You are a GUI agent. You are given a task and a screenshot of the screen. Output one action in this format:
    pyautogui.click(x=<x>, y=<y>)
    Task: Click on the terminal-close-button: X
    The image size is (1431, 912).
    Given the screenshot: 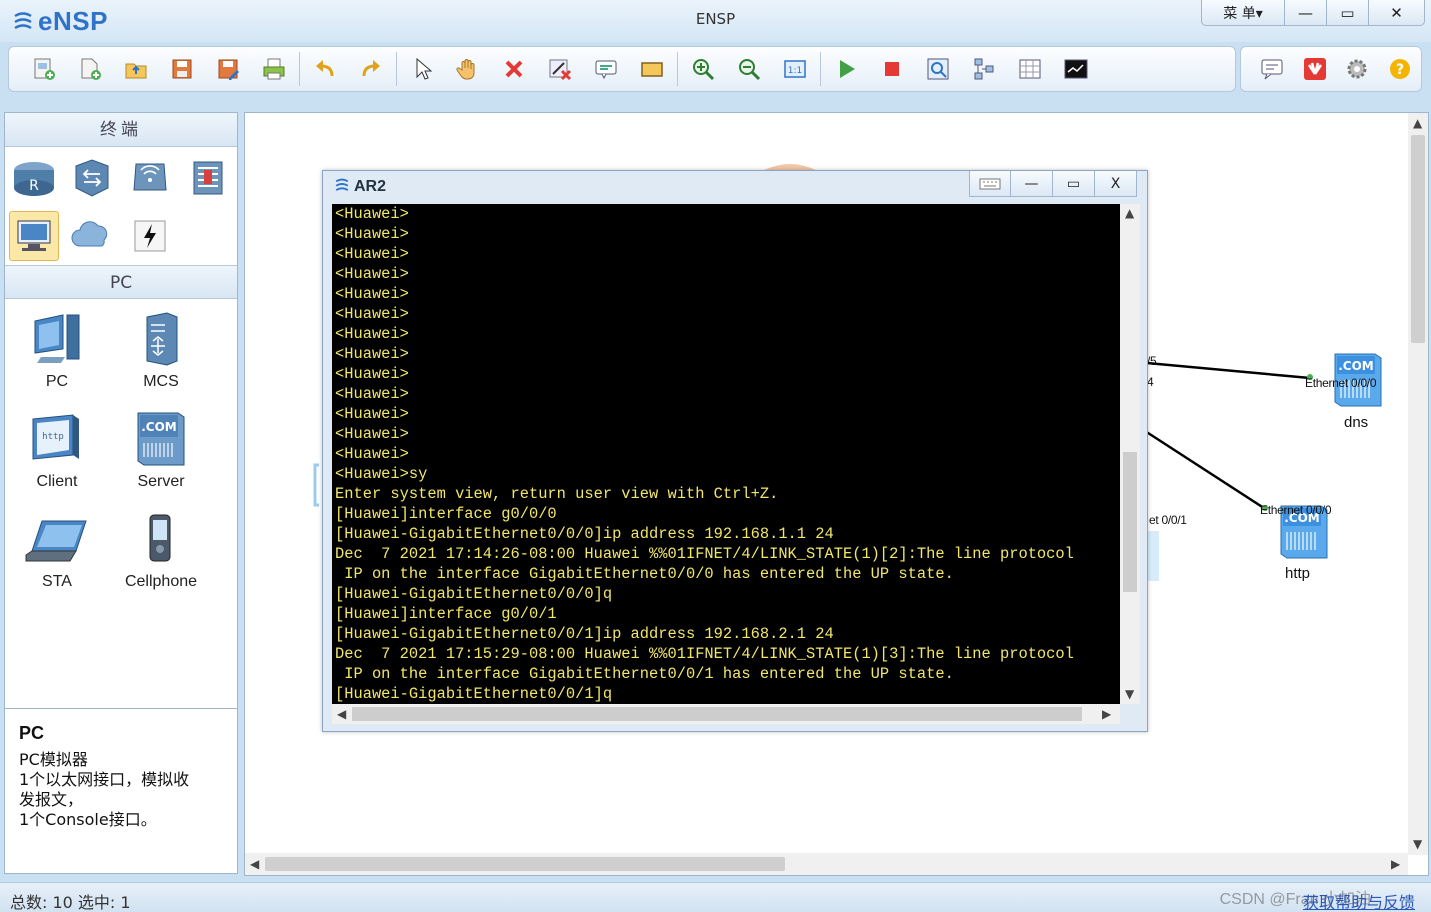 What is the action you would take?
    pyautogui.click(x=1116, y=184)
    